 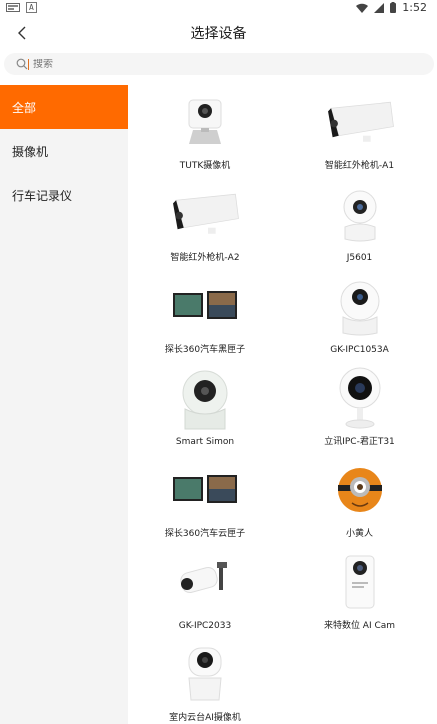 I want to click on search-input, so click(x=208, y=64).